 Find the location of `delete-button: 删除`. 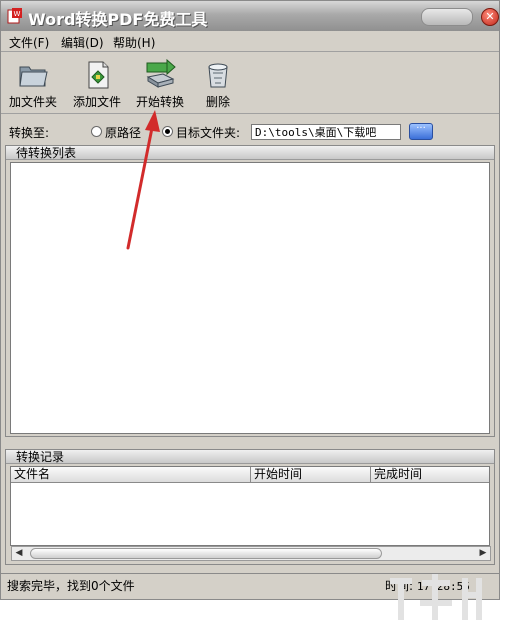

delete-button: 删除 is located at coordinates (218, 84).